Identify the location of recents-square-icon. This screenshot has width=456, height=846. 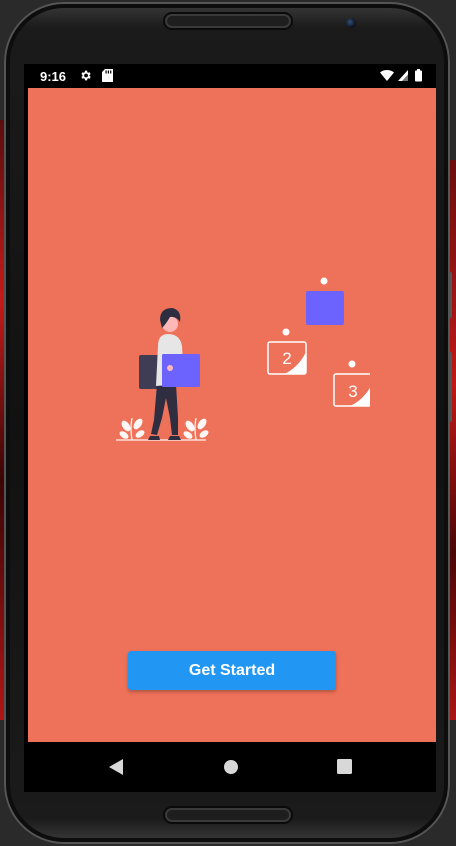
(344, 769).